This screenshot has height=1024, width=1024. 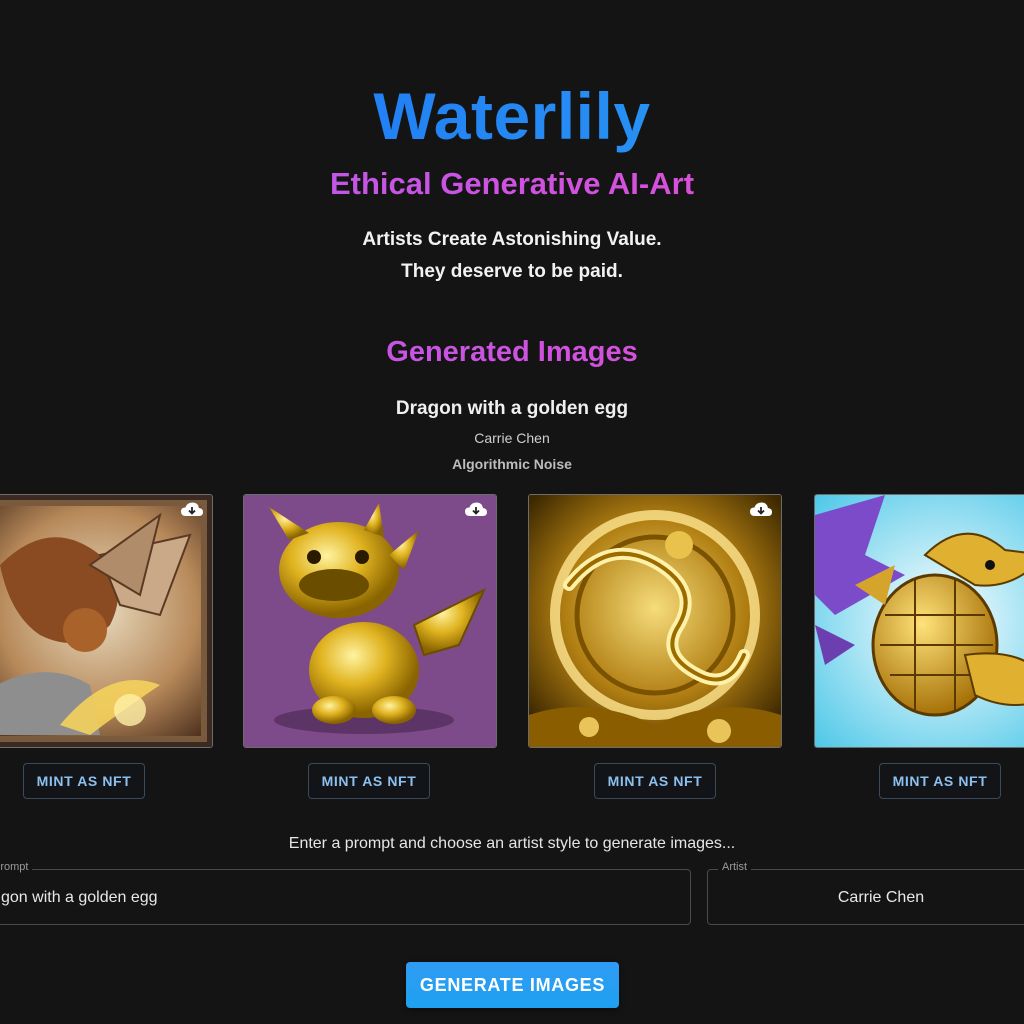 I want to click on intro-line-2: They deserve to be paid., so click(x=512, y=271).